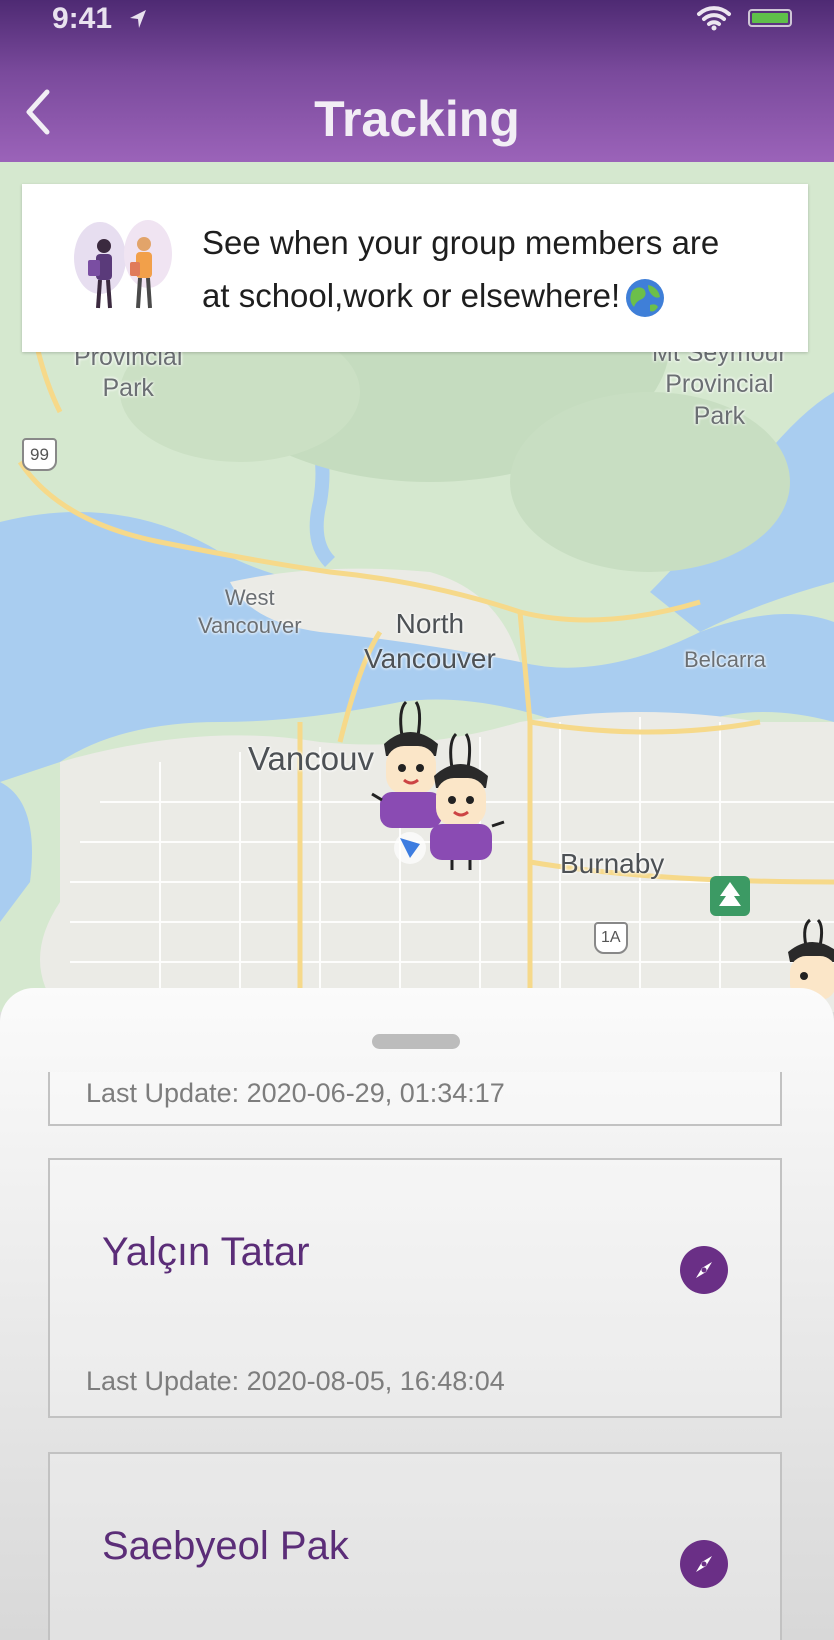  What do you see at coordinates (295, 1381) in the screenshot?
I see `last-update-text: Last Update: 2020-08-05, 16:48:04` at bounding box center [295, 1381].